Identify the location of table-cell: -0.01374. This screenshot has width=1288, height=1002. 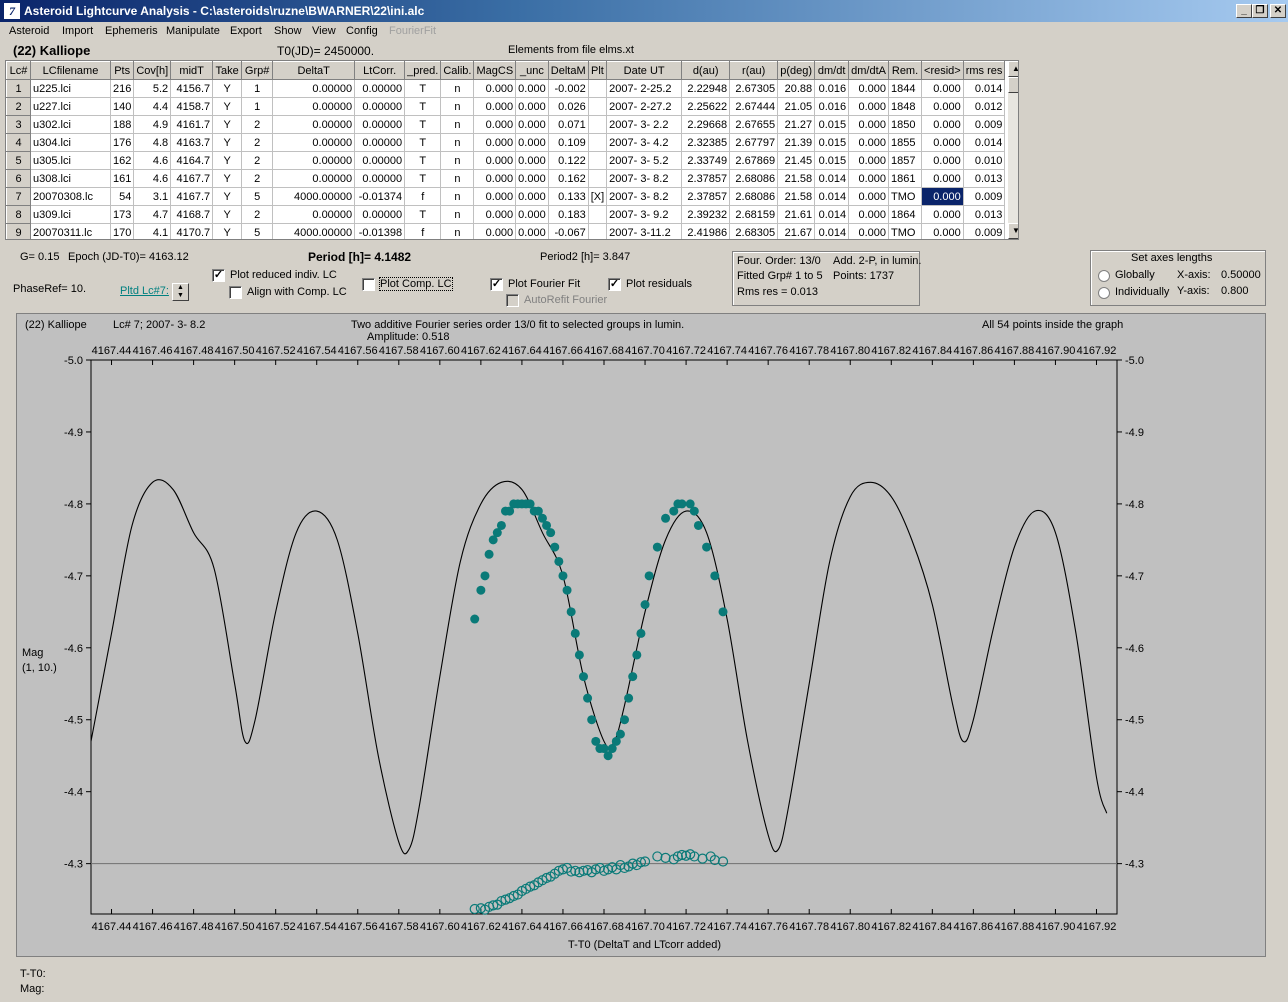
(380, 196).